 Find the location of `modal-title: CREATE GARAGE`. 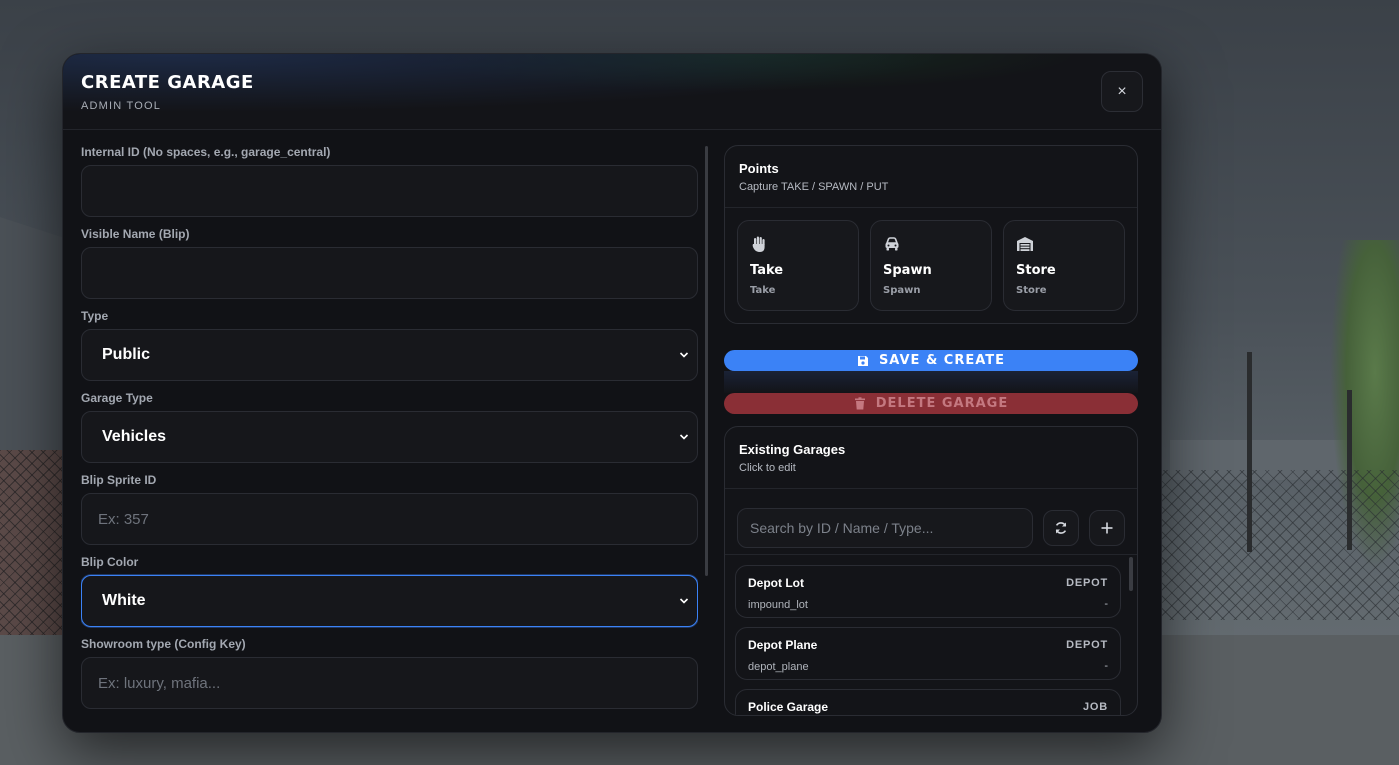

modal-title: CREATE GARAGE is located at coordinates (167, 82).